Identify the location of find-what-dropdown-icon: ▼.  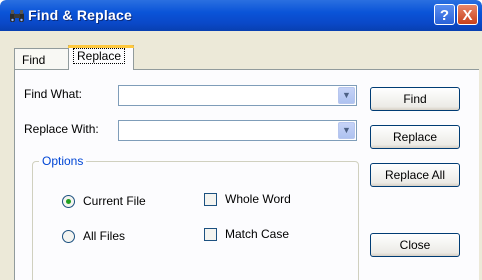
(346, 95).